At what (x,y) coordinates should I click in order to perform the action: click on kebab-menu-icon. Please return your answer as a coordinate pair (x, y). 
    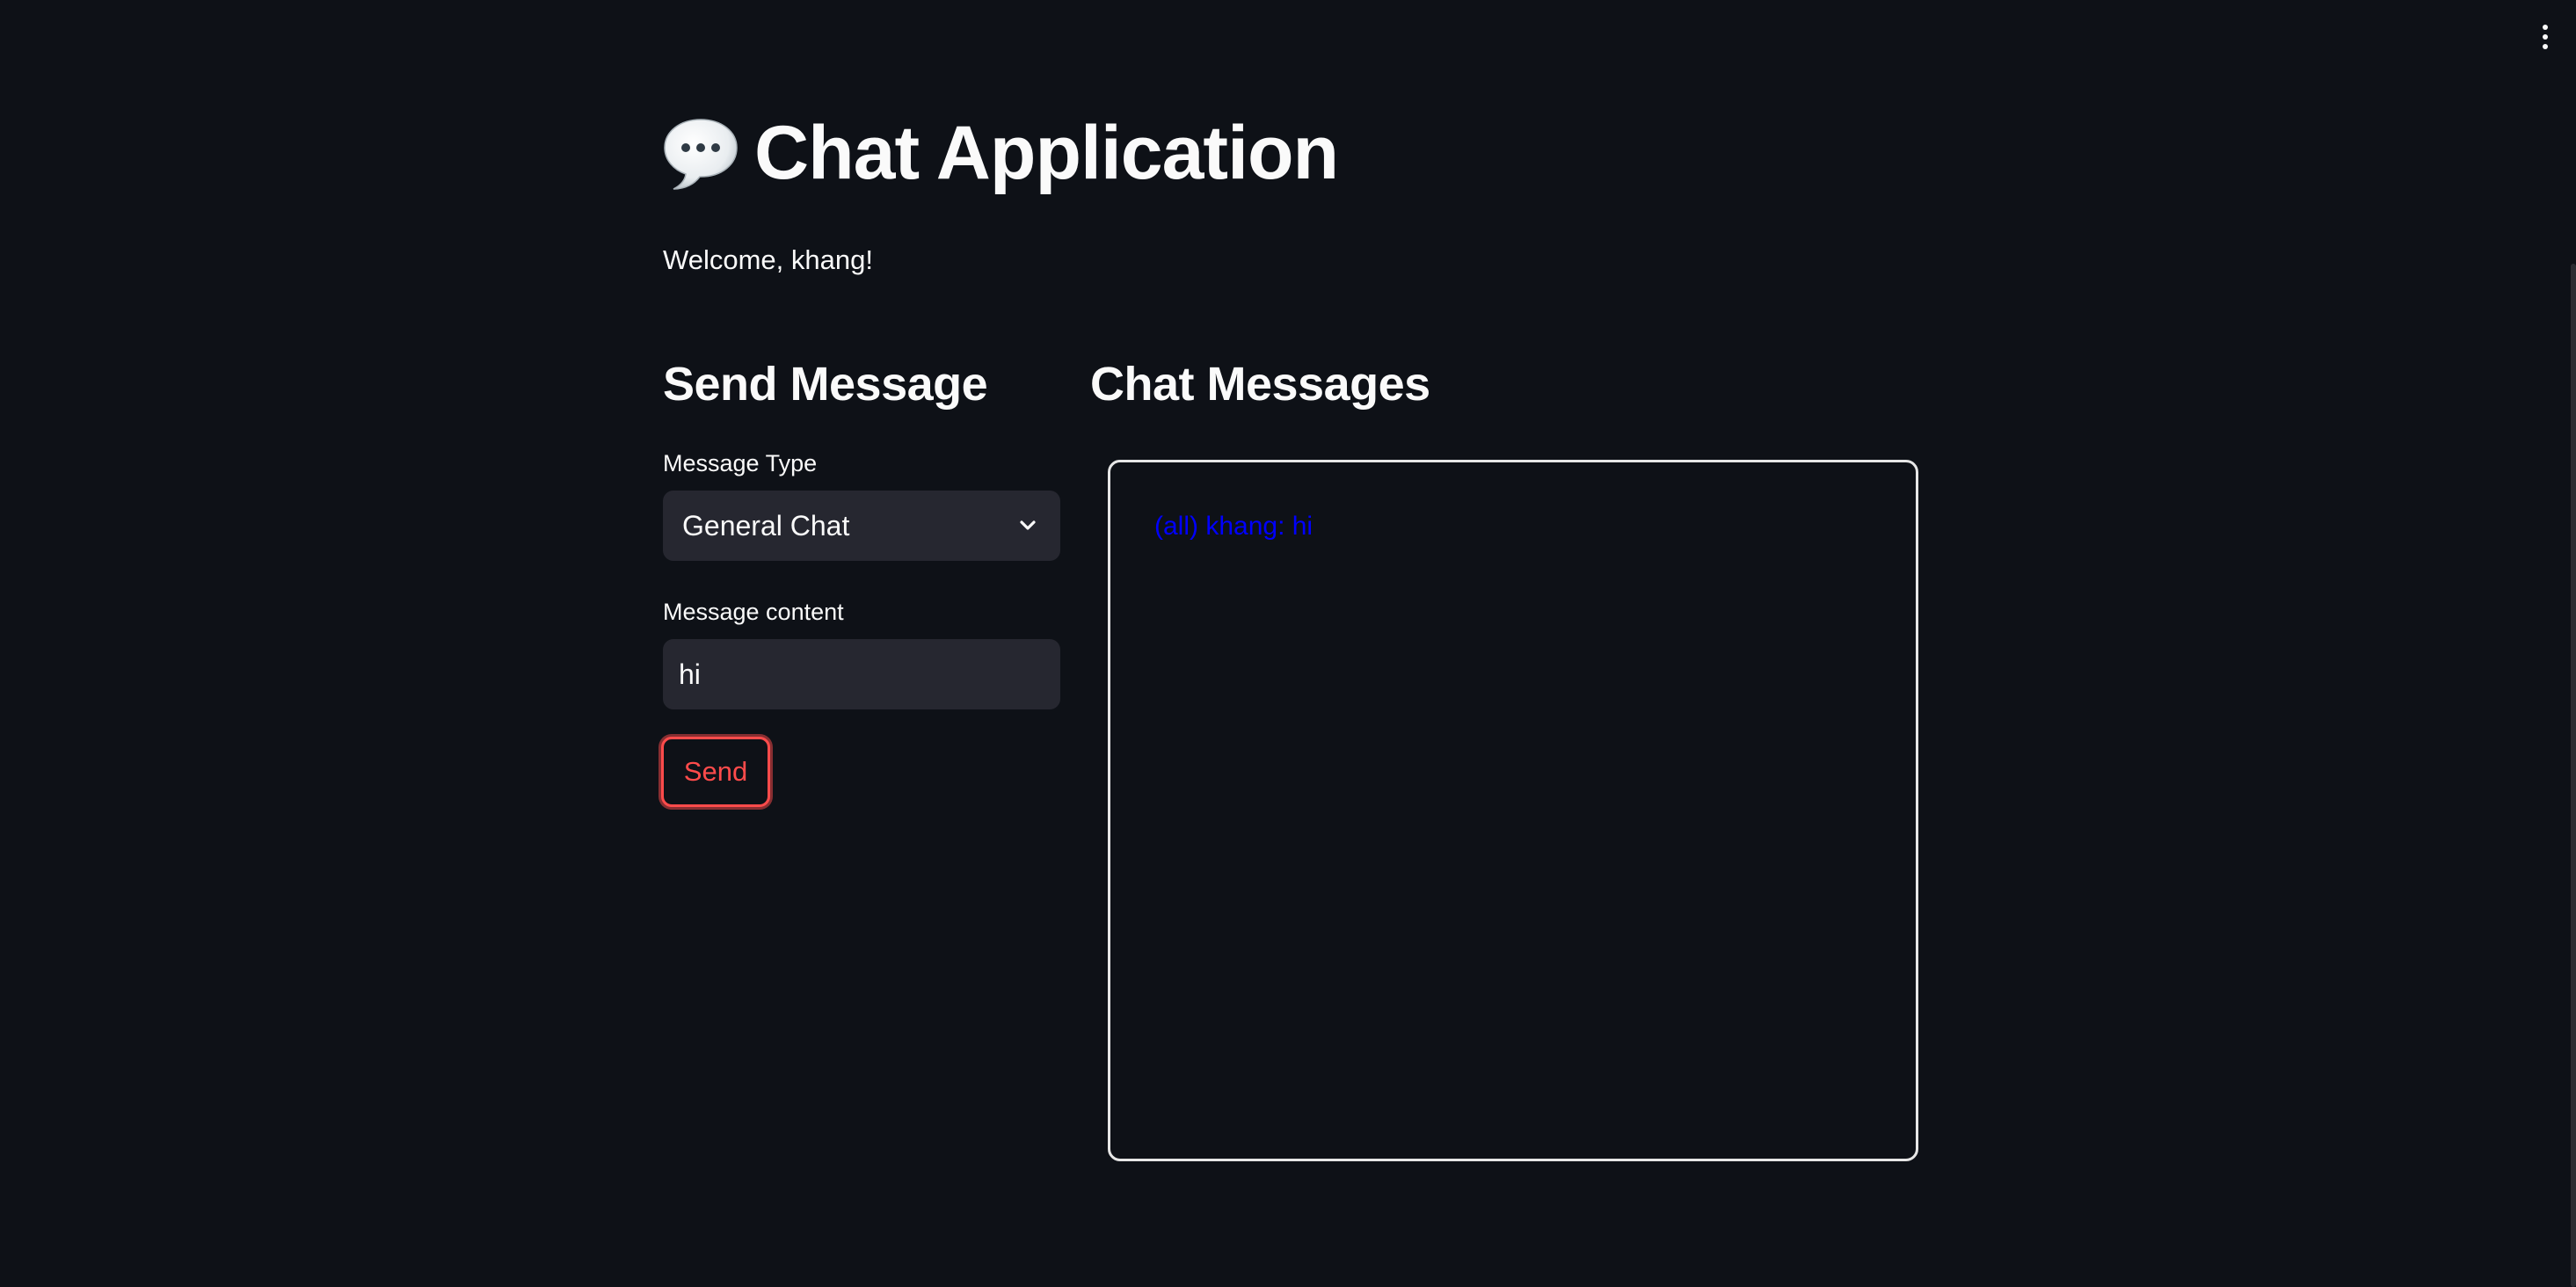
    Looking at the image, I should click on (2545, 37).